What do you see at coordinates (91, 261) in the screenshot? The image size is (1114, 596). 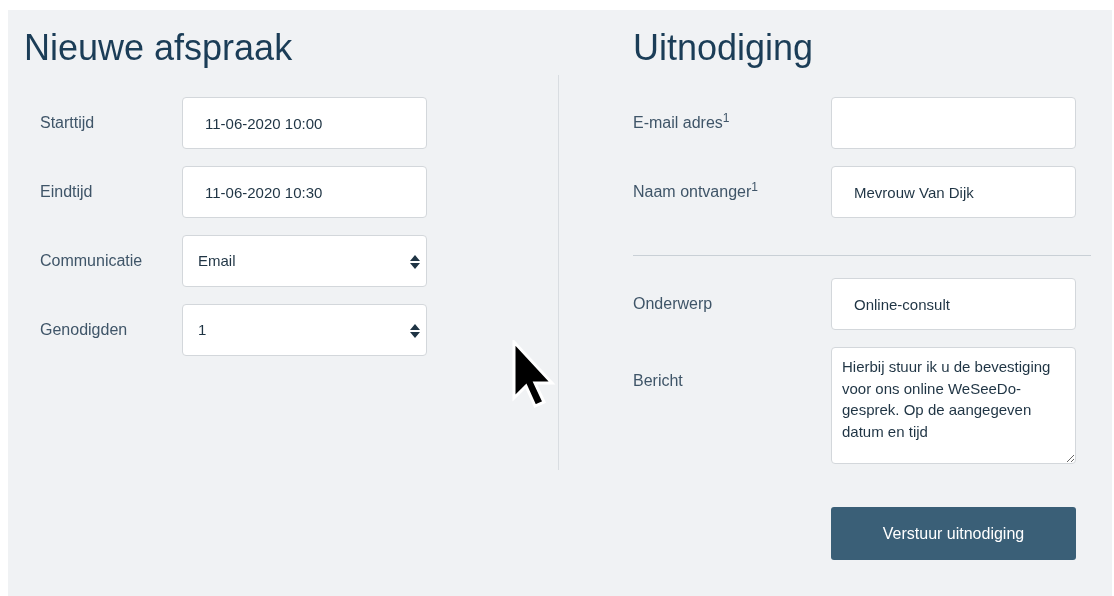 I see `field-label: Communicatie` at bounding box center [91, 261].